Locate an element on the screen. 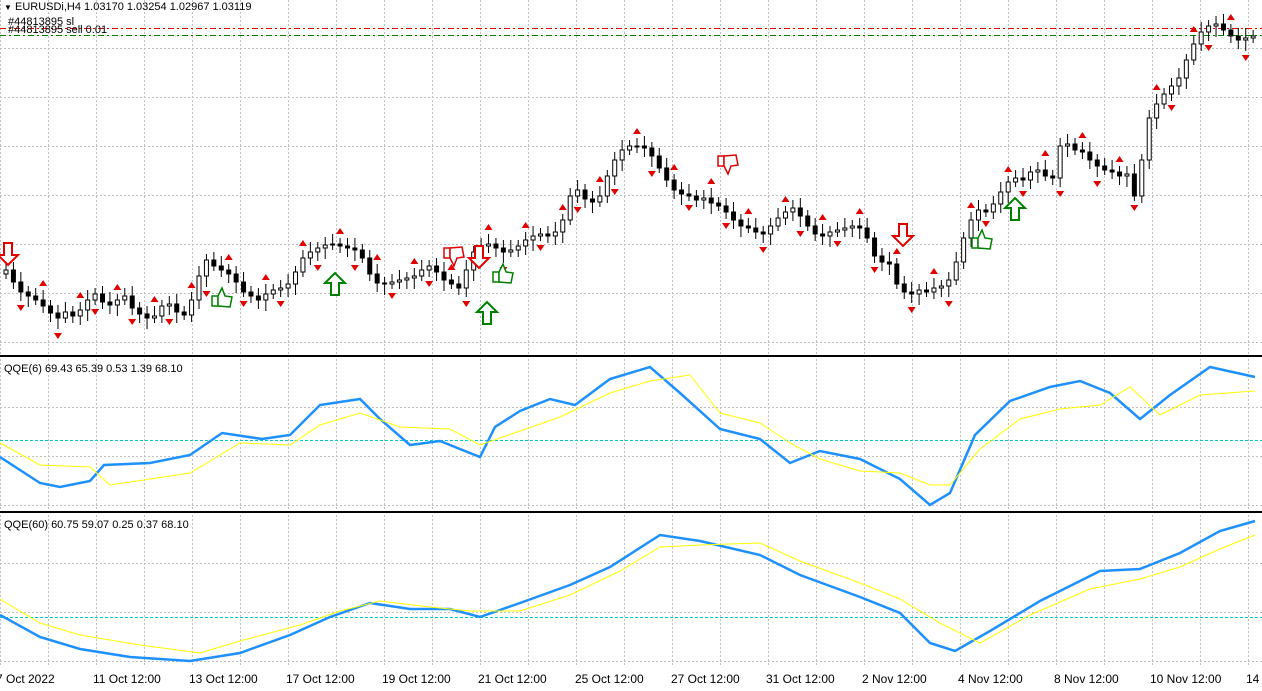  time-axis-label: 17 Oct 12:00 is located at coordinates (320, 679).